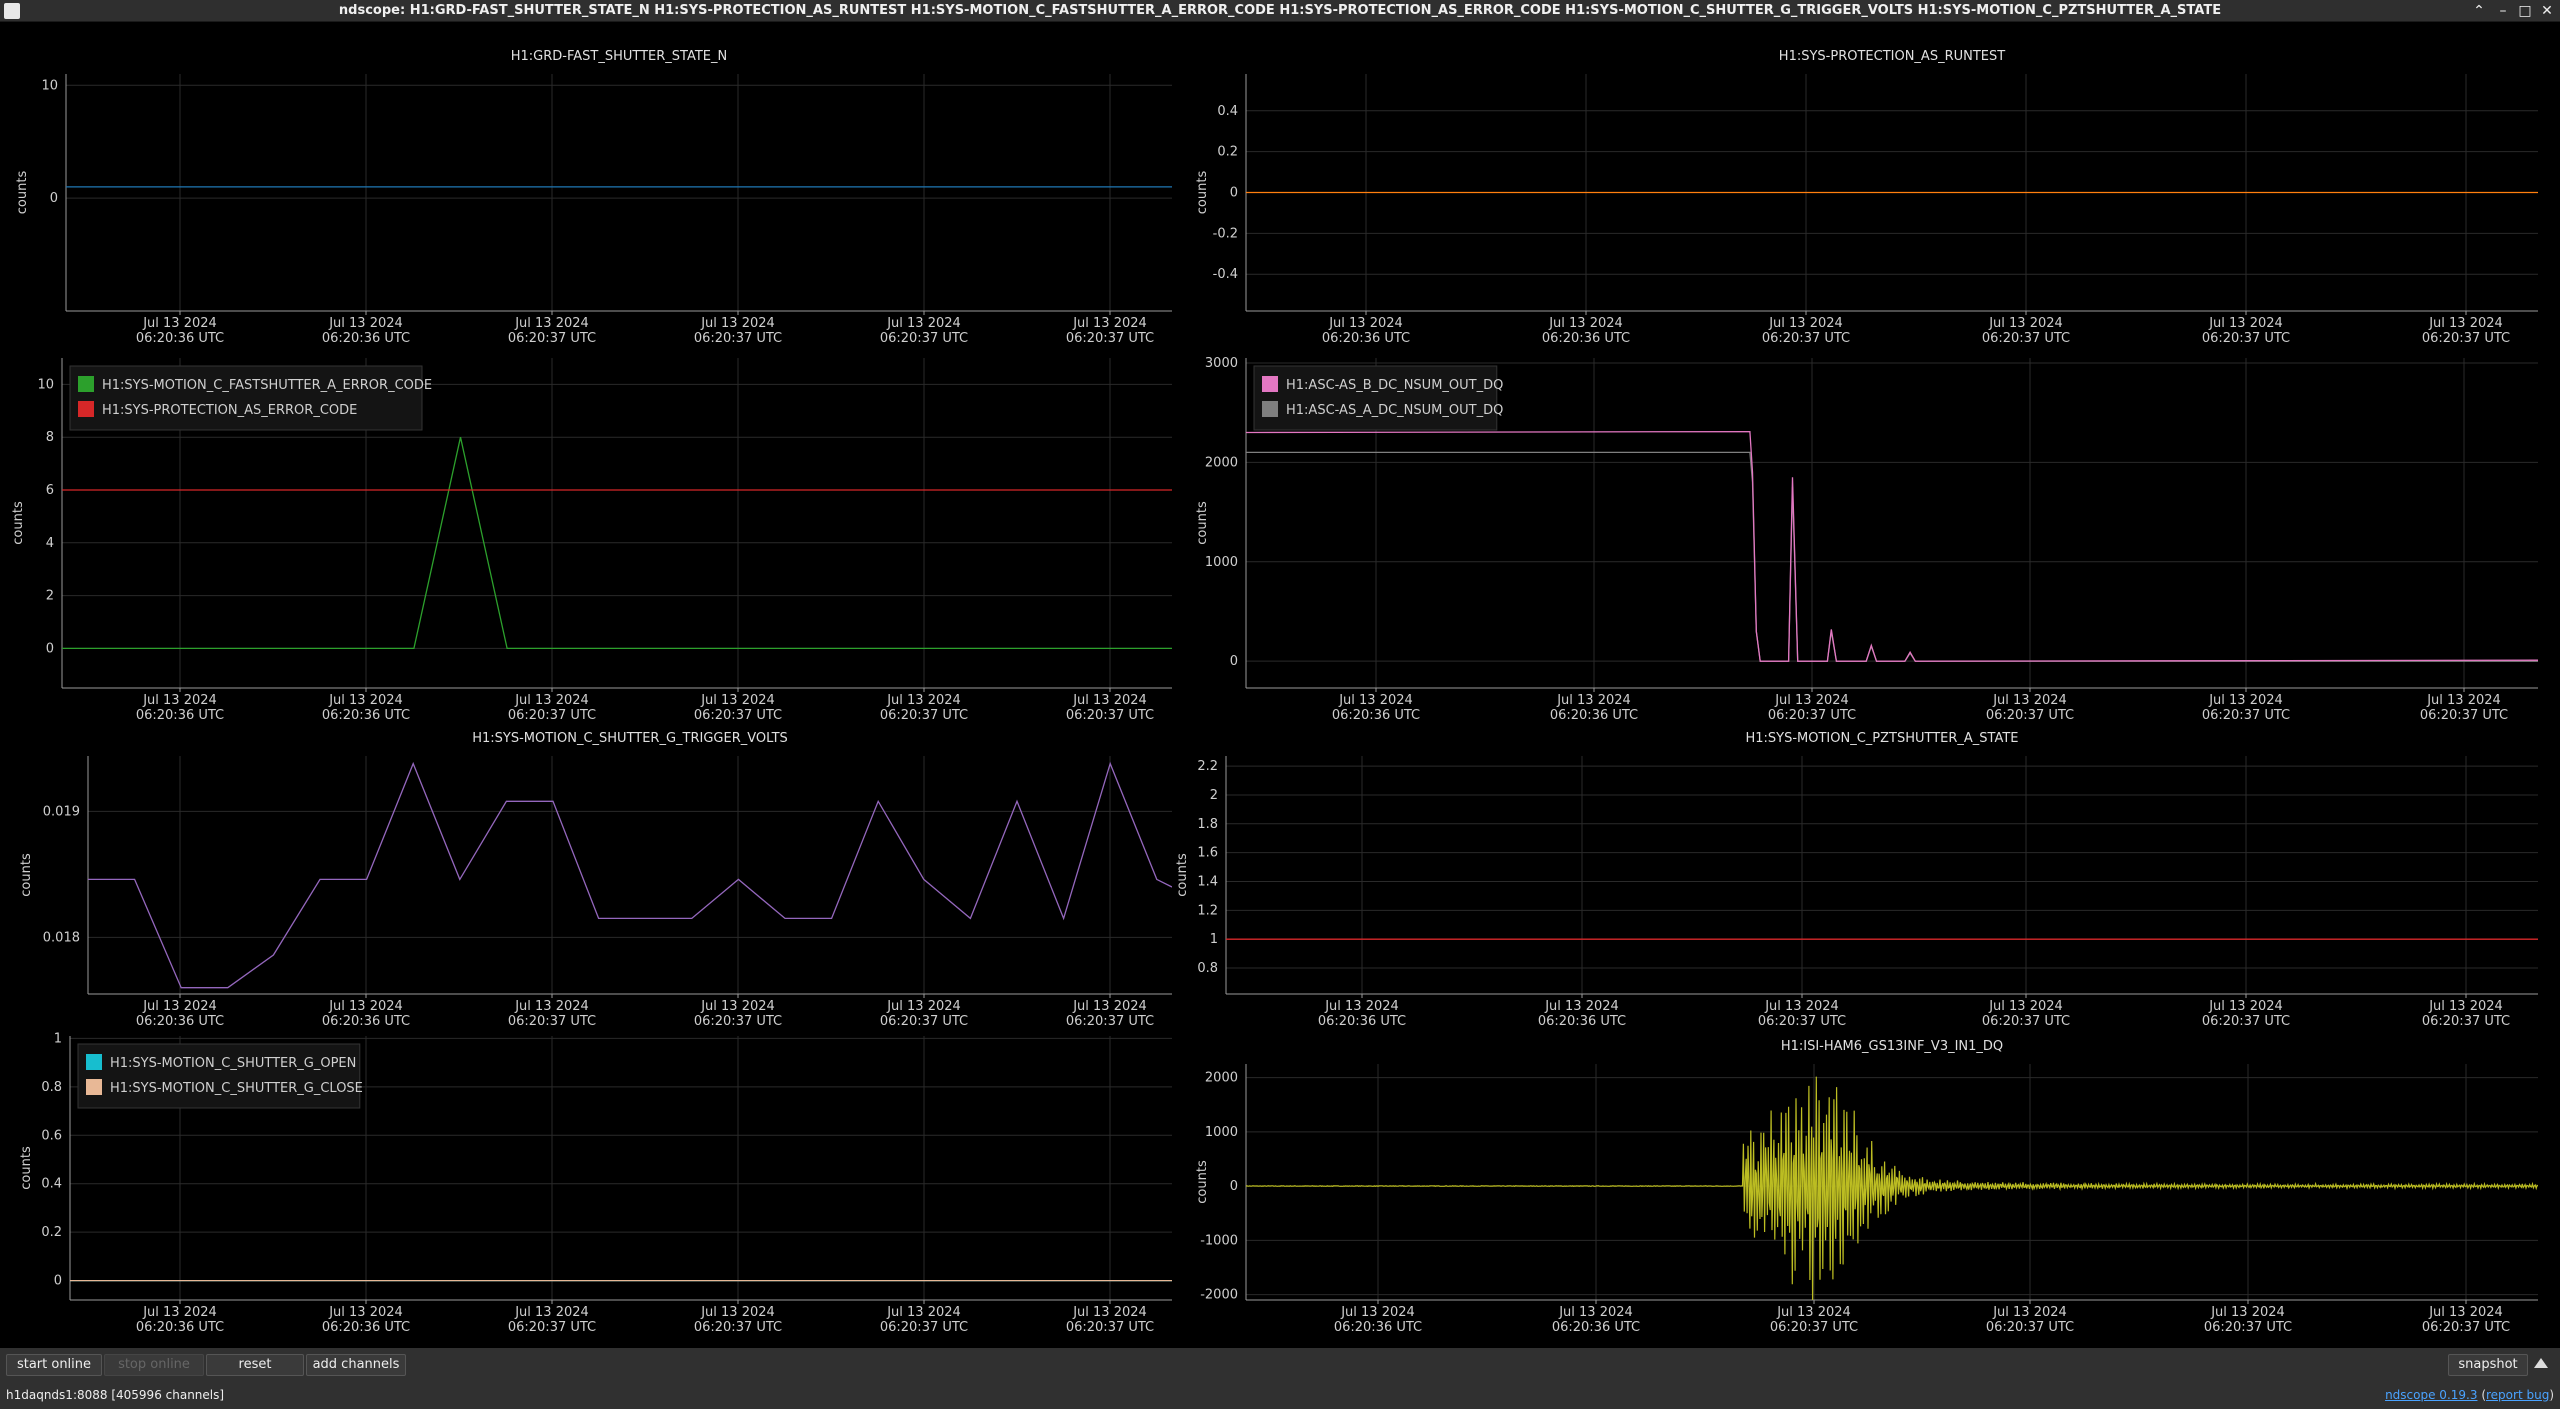  What do you see at coordinates (1207, 968) in the screenshot?
I see `y-tick-label: 0.8` at bounding box center [1207, 968].